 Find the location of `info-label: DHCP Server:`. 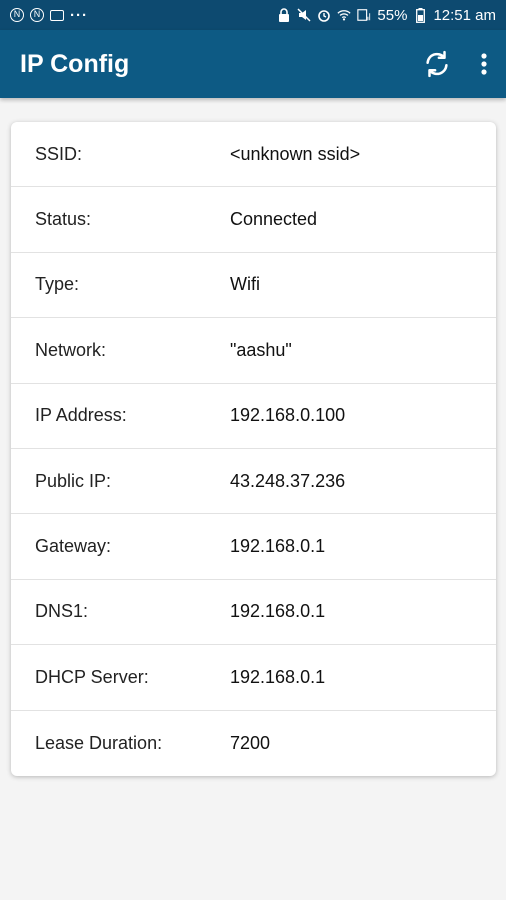

info-label: DHCP Server: is located at coordinates (92, 676).